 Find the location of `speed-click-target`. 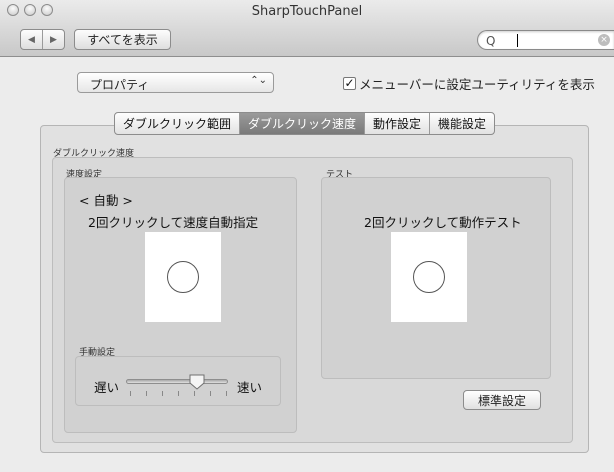

speed-click-target is located at coordinates (183, 277).